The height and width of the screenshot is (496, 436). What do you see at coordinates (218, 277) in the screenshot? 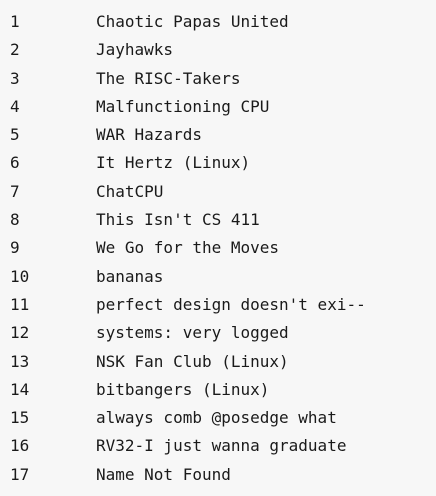
I see `list-item: 10 bananas` at bounding box center [218, 277].